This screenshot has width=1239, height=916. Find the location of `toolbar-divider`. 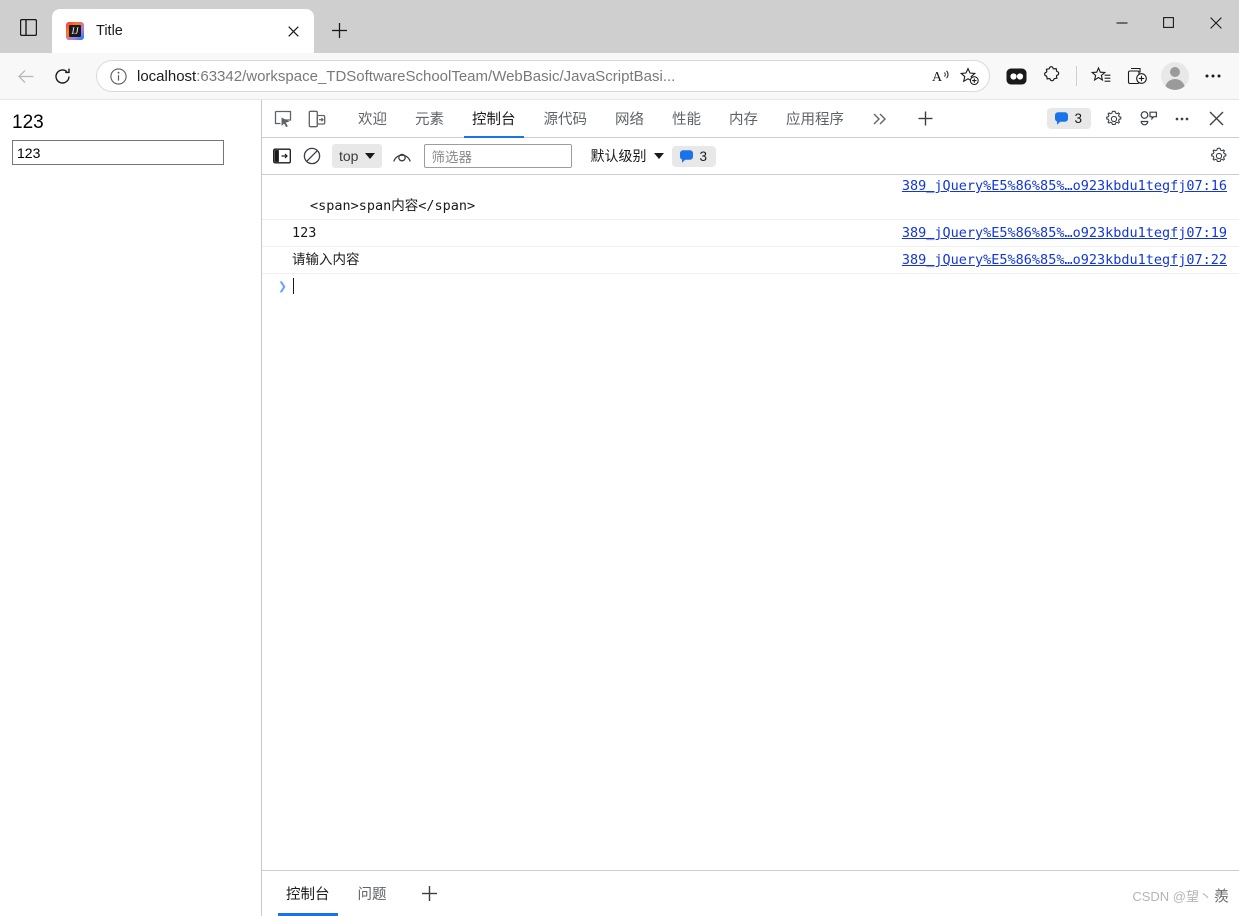

toolbar-divider is located at coordinates (1076, 76).